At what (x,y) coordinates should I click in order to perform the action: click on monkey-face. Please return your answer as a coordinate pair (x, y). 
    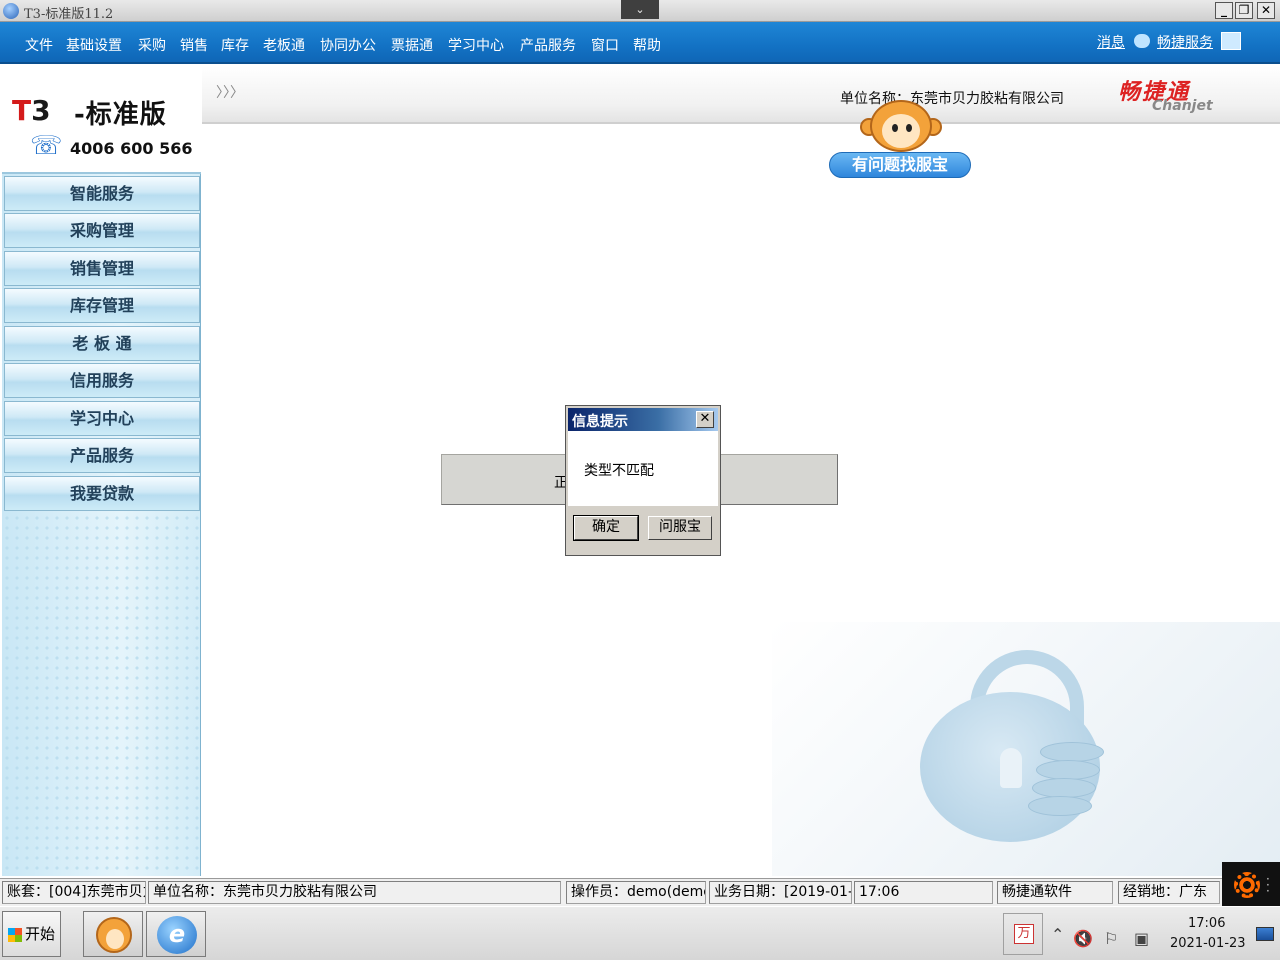
    Looking at the image, I should click on (115, 939).